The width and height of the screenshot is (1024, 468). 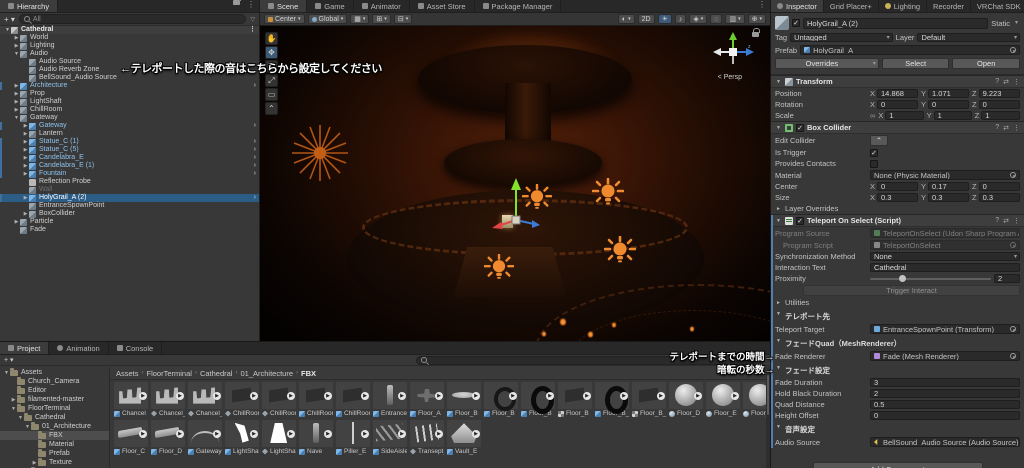 I want to click on scene-audio-toggle: ♪, so click(x=680, y=19).